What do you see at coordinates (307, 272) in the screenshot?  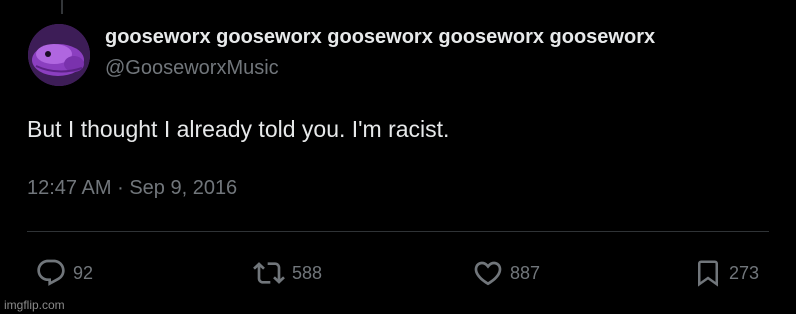 I see `retweet-count: 588` at bounding box center [307, 272].